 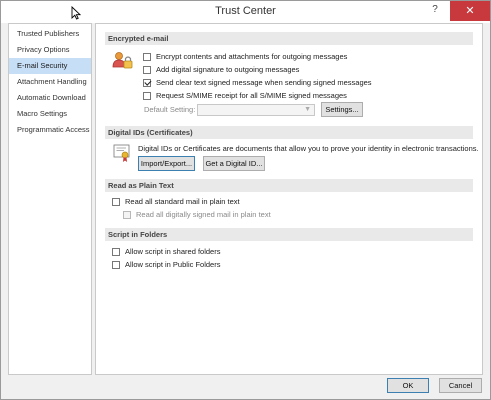 I want to click on section-heading-encrypted-email: Encrypted e-mail, so click(x=289, y=38).